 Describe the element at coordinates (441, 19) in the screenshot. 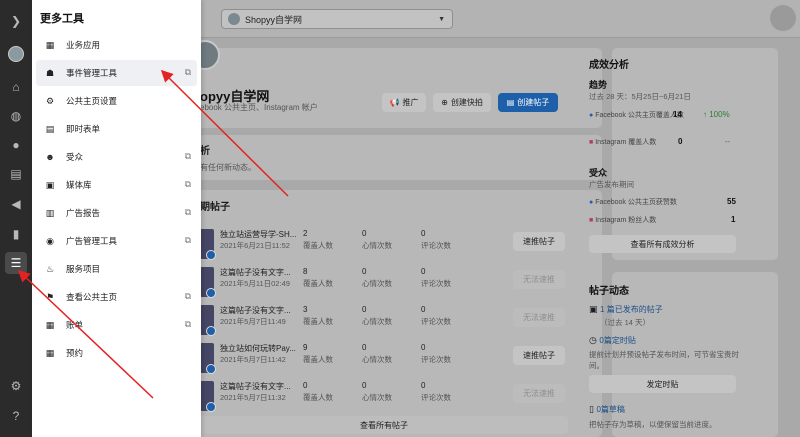

I see `chevron-down-icon: ▼` at that location.